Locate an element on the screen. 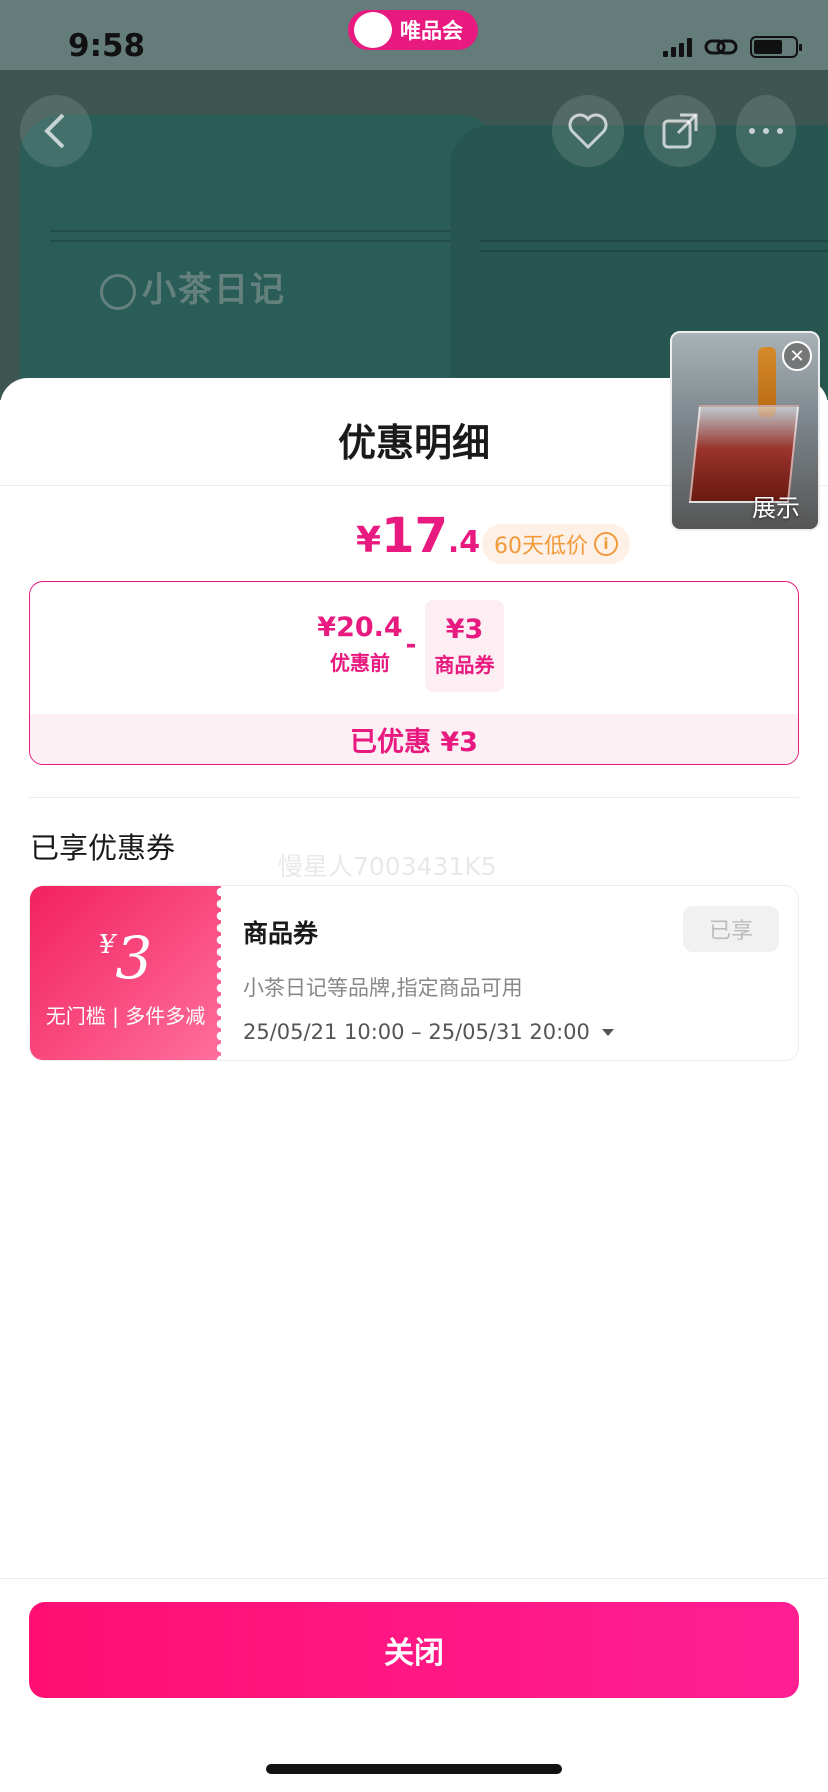 The width and height of the screenshot is (828, 1792). favorite-add-icon is located at coordinates (588, 131).